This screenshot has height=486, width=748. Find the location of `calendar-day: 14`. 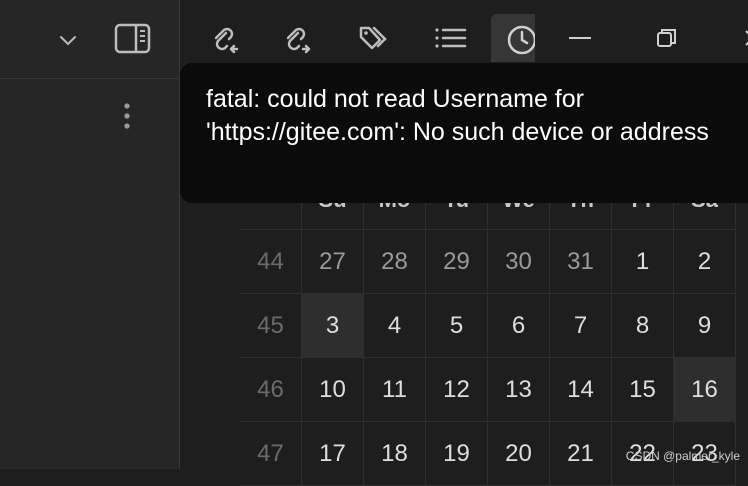

calendar-day: 14 is located at coordinates (581, 390).